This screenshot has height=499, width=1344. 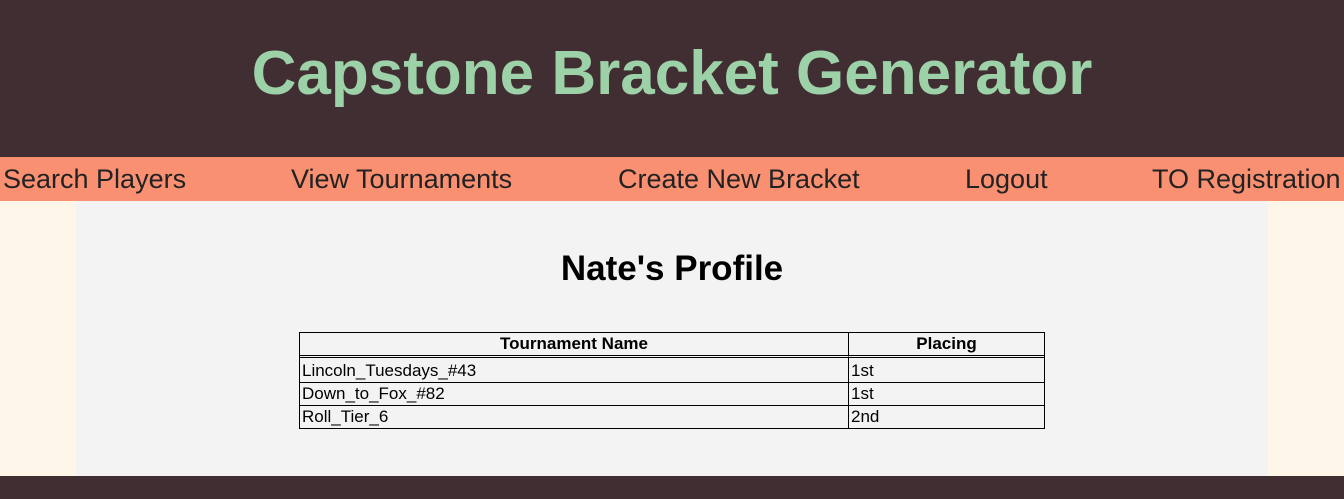 What do you see at coordinates (672, 487) in the screenshot?
I see `site-footer` at bounding box center [672, 487].